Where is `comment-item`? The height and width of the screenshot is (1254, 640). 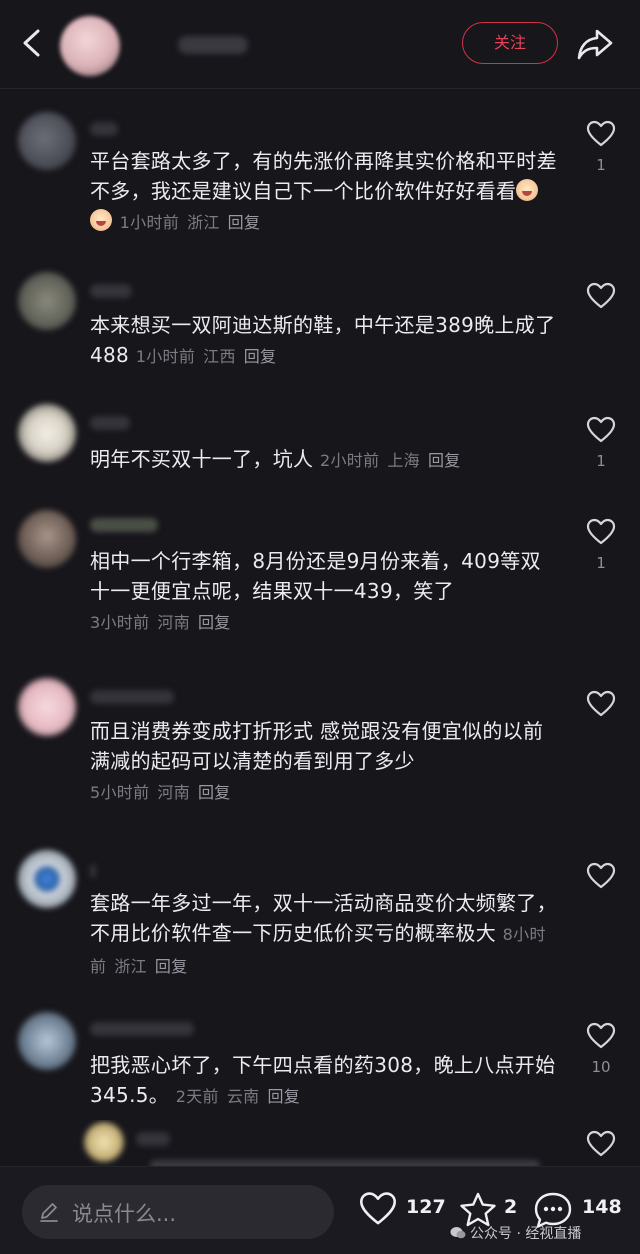 comment-item is located at coordinates (320, 1143).